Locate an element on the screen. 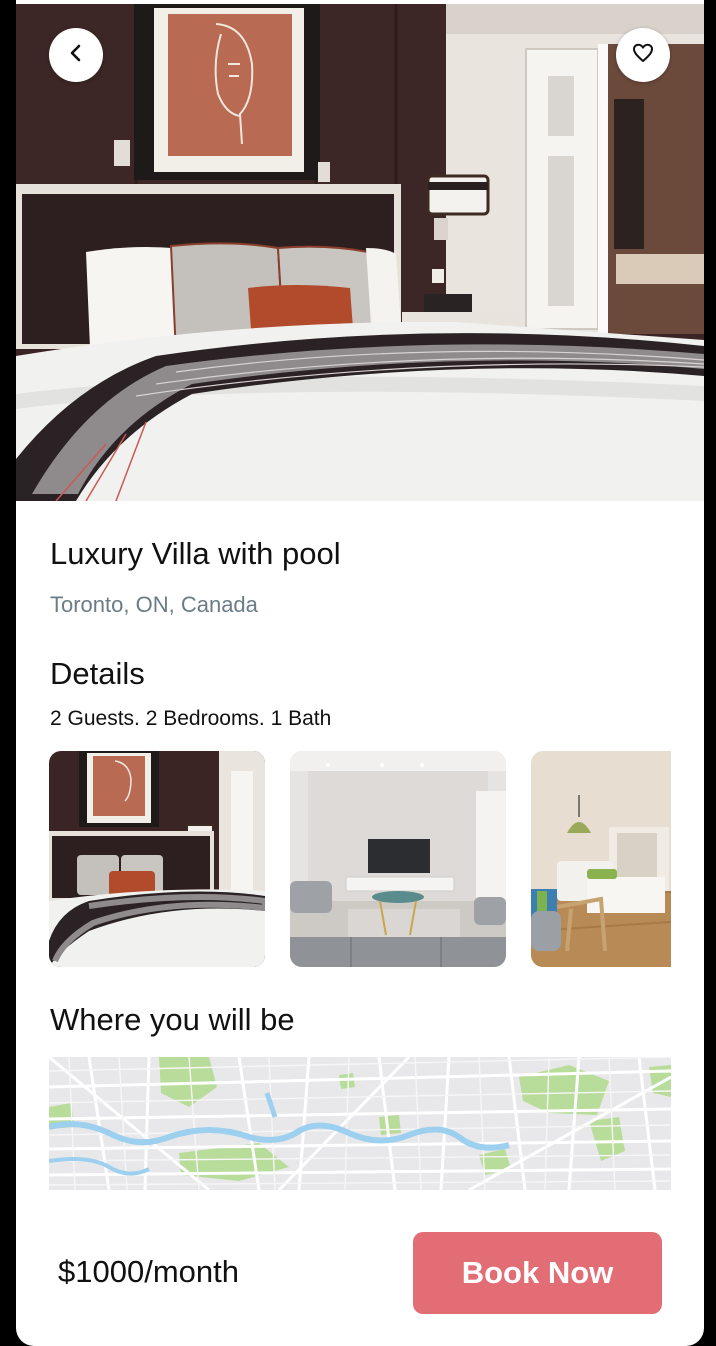  heart-outline-icon is located at coordinates (643, 55).